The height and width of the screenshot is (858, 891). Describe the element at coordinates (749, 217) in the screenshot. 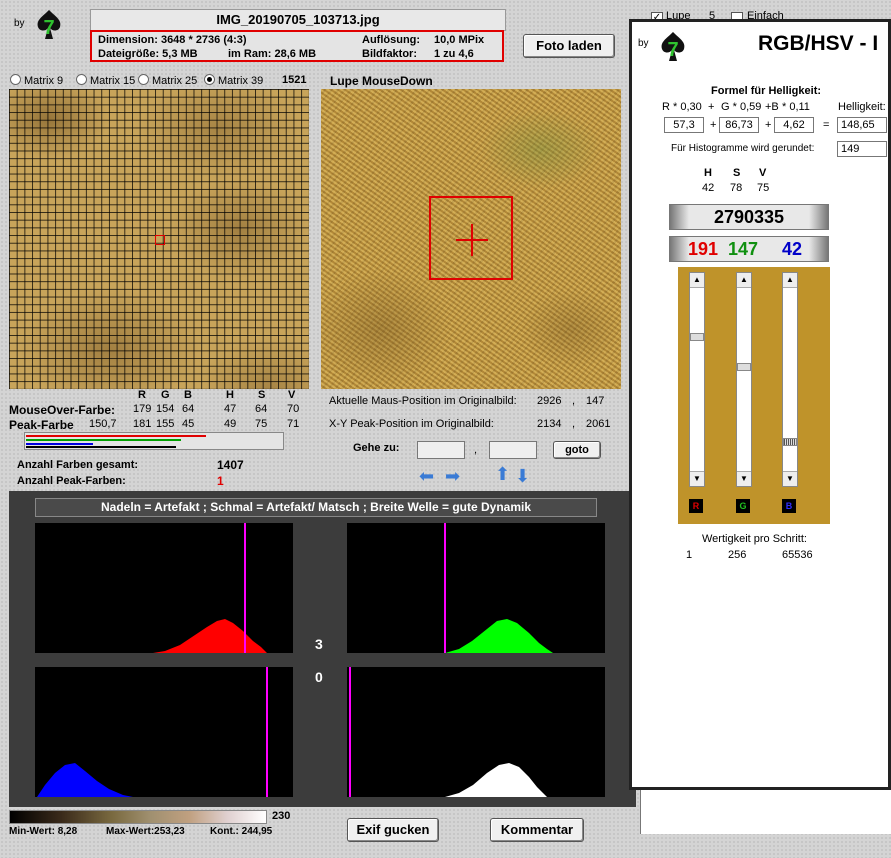

I see `color-code: 2790335` at that location.